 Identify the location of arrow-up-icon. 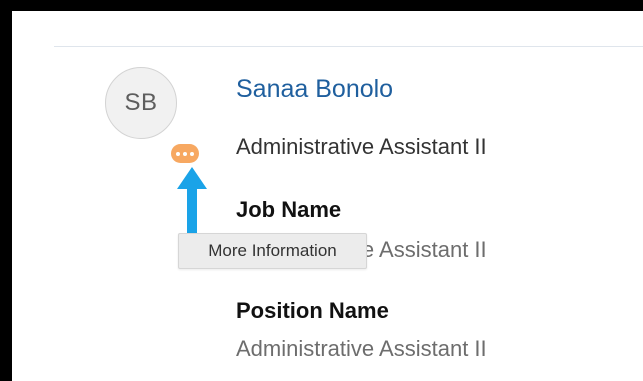
(192, 205).